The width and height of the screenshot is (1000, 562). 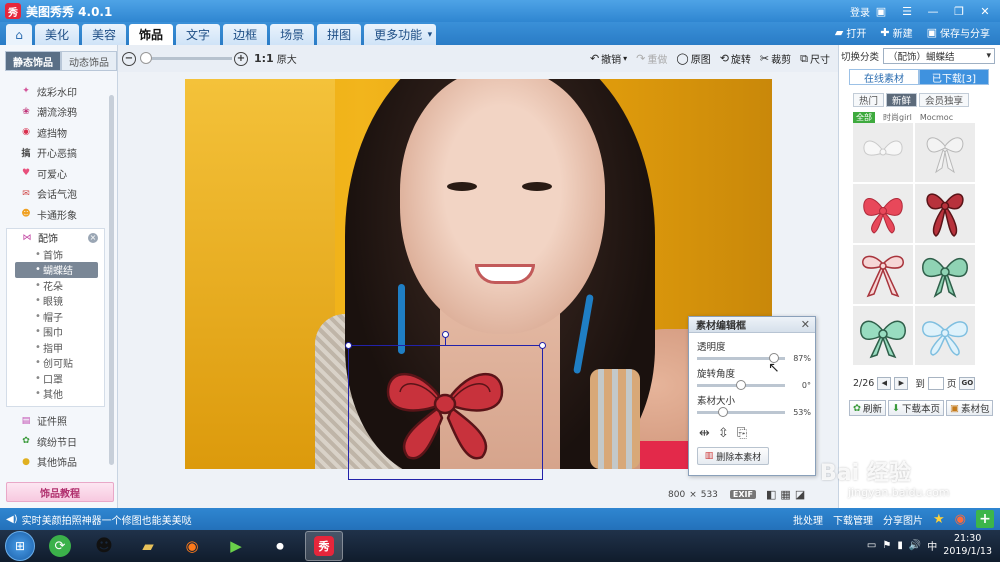 What do you see at coordinates (853, 519) in the screenshot?
I see `download-manager-button: 下载管理` at bounding box center [853, 519].